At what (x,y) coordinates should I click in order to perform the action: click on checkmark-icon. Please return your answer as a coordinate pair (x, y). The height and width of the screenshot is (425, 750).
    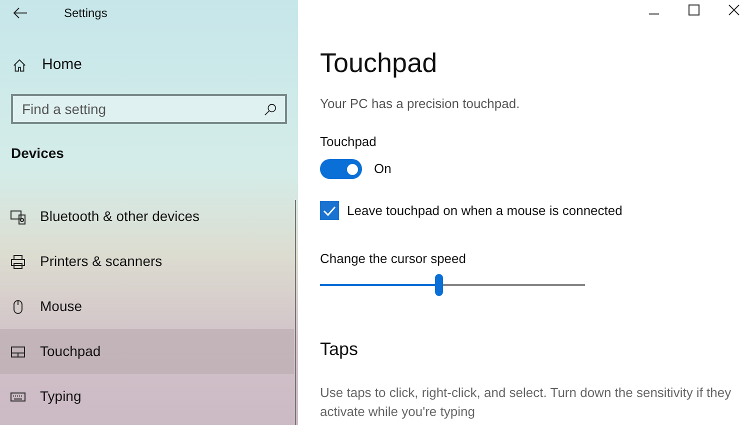
    Looking at the image, I should click on (329, 211).